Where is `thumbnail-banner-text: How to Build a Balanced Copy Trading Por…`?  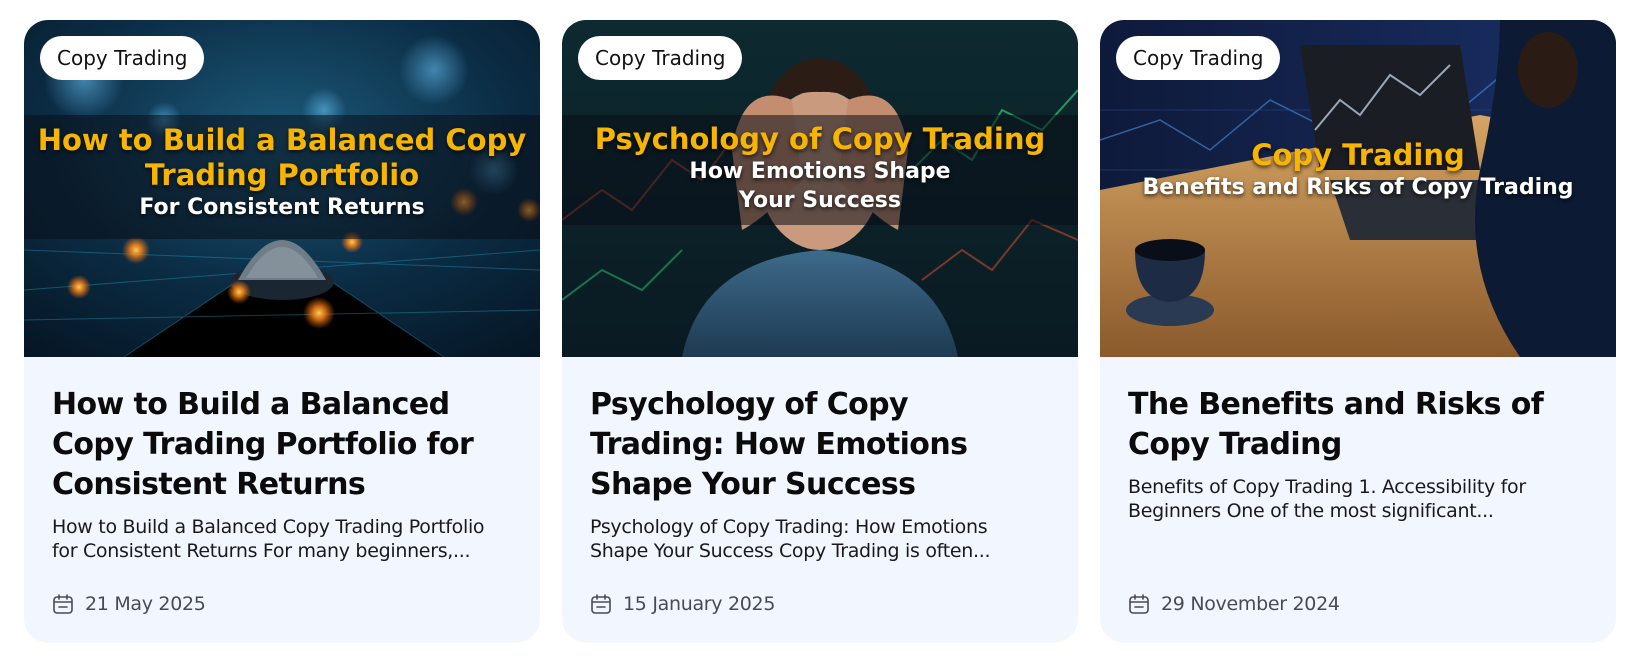
thumbnail-banner-text: How to Build a Balanced Copy Trading Por… is located at coordinates (282, 172).